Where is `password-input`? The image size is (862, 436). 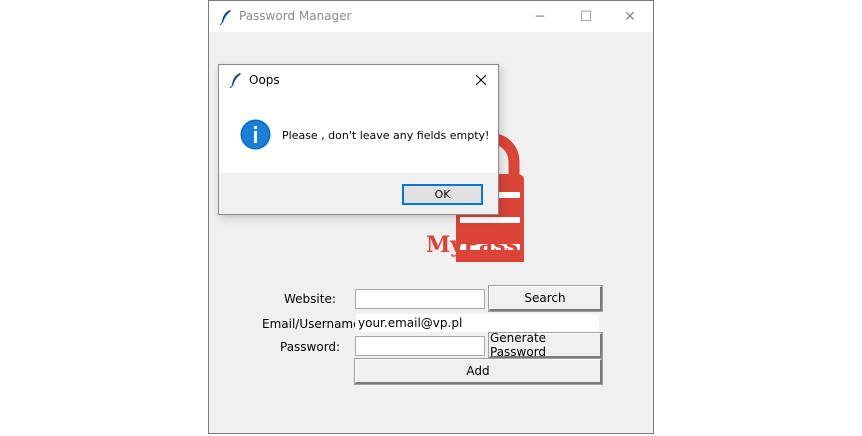 password-input is located at coordinates (420, 346).